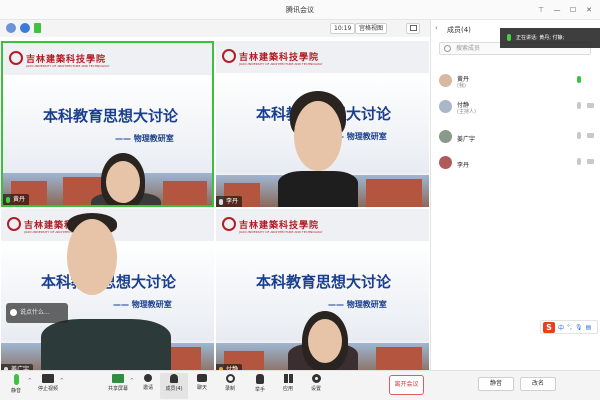 The width and height of the screenshot is (600, 400). I want to click on close-icon: ✕, so click(589, 10).